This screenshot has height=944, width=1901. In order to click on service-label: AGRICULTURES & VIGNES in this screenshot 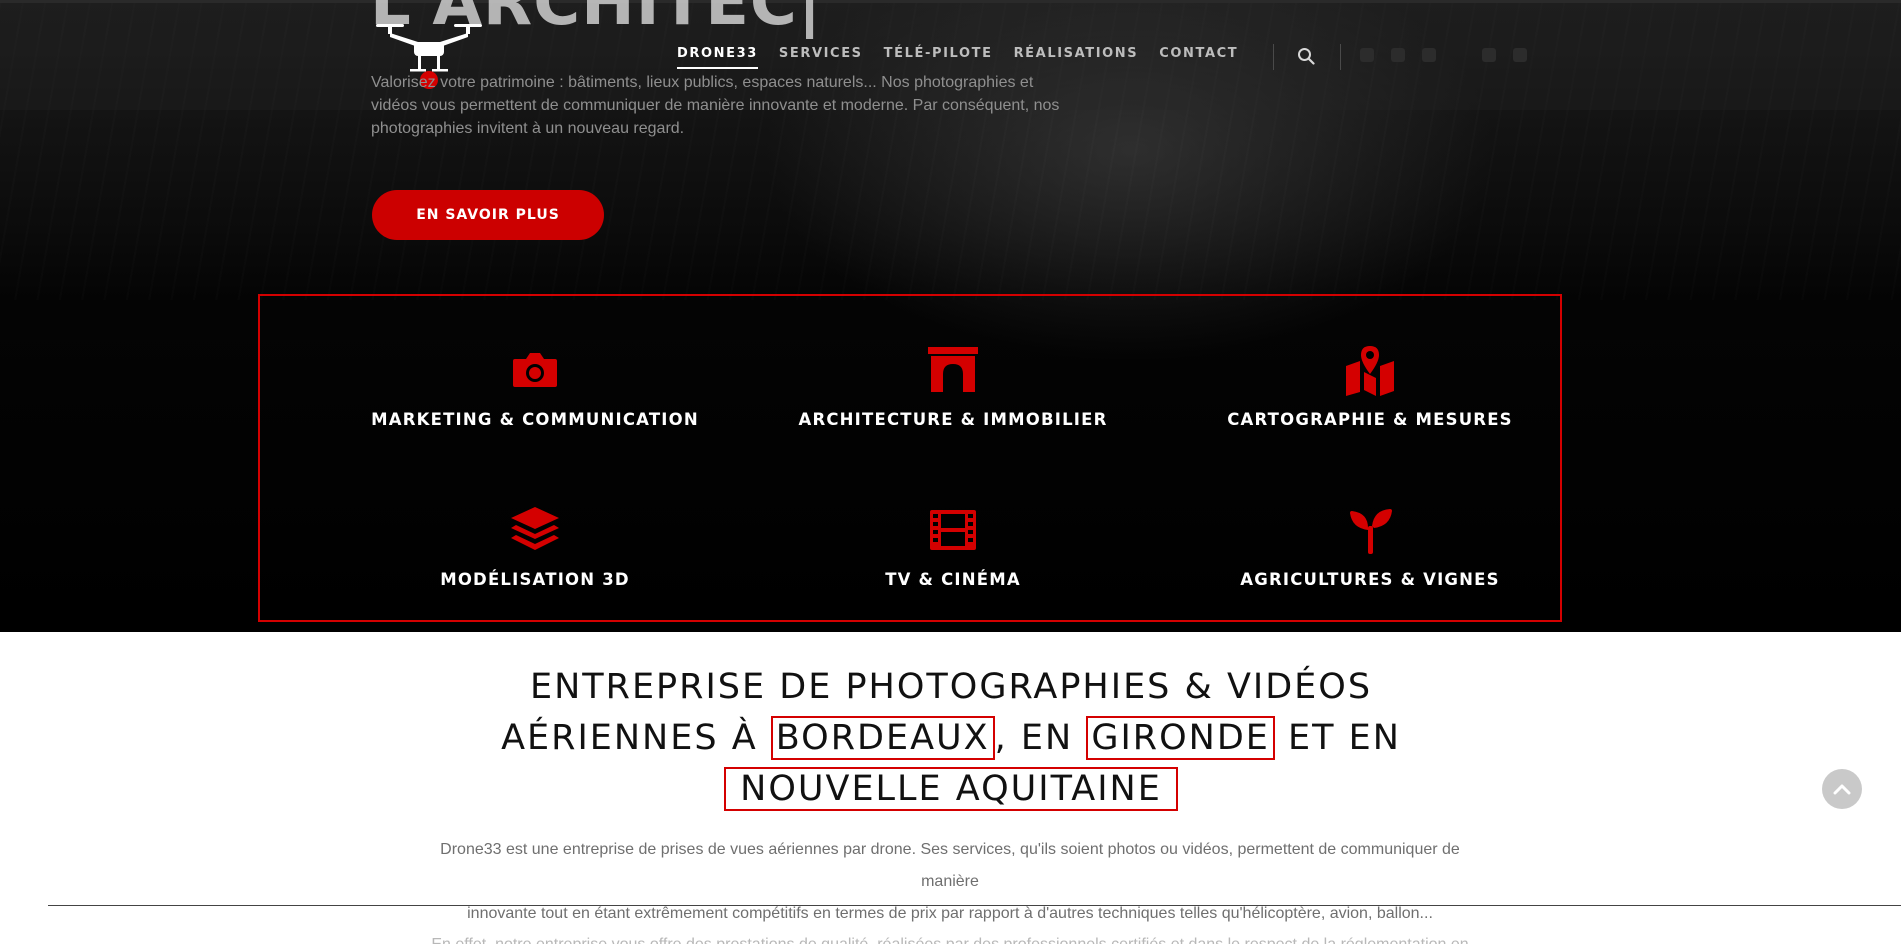, I will do `click(1370, 579)`.